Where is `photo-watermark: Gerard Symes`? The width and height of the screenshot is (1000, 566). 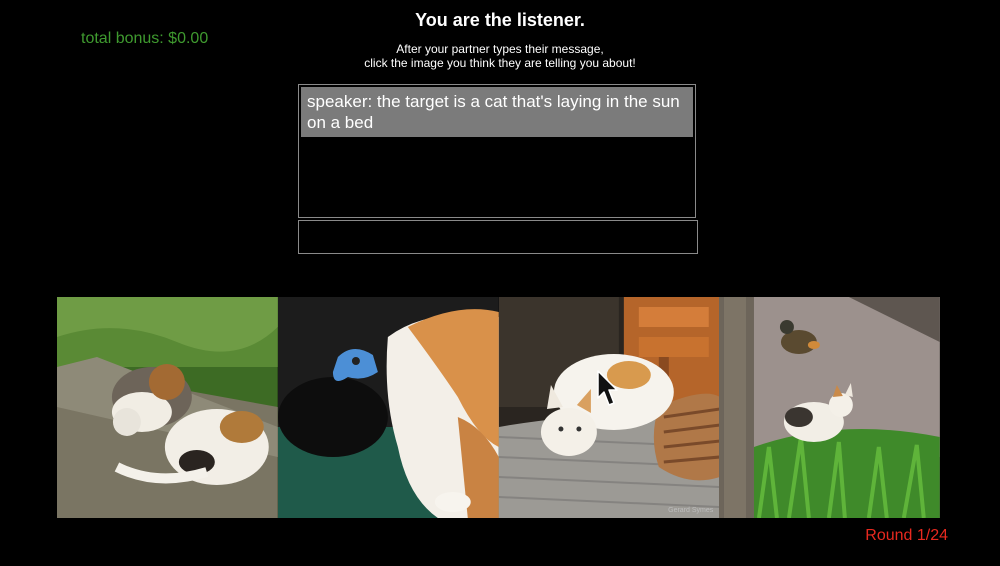 photo-watermark: Gerard Symes is located at coordinates (691, 510).